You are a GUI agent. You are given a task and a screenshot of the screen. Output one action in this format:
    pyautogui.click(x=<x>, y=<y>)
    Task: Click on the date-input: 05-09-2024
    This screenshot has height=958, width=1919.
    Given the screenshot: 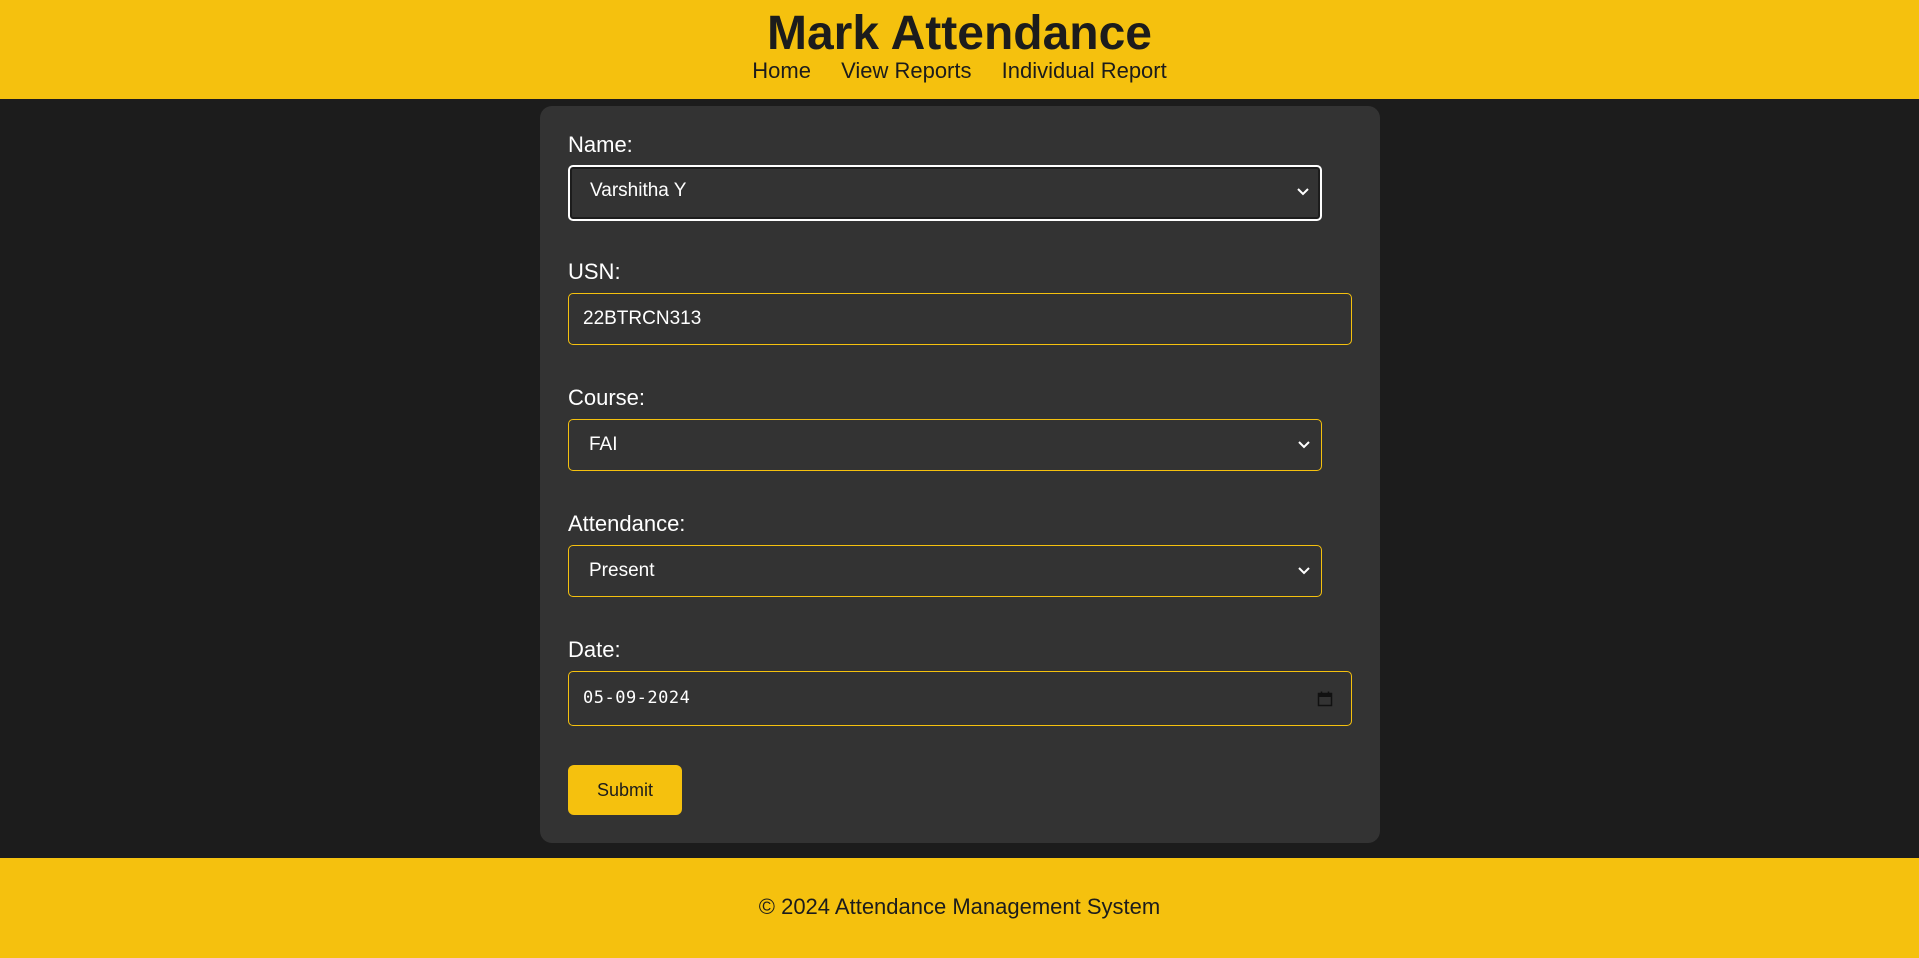 What is the action you would take?
    pyautogui.click(x=960, y=698)
    